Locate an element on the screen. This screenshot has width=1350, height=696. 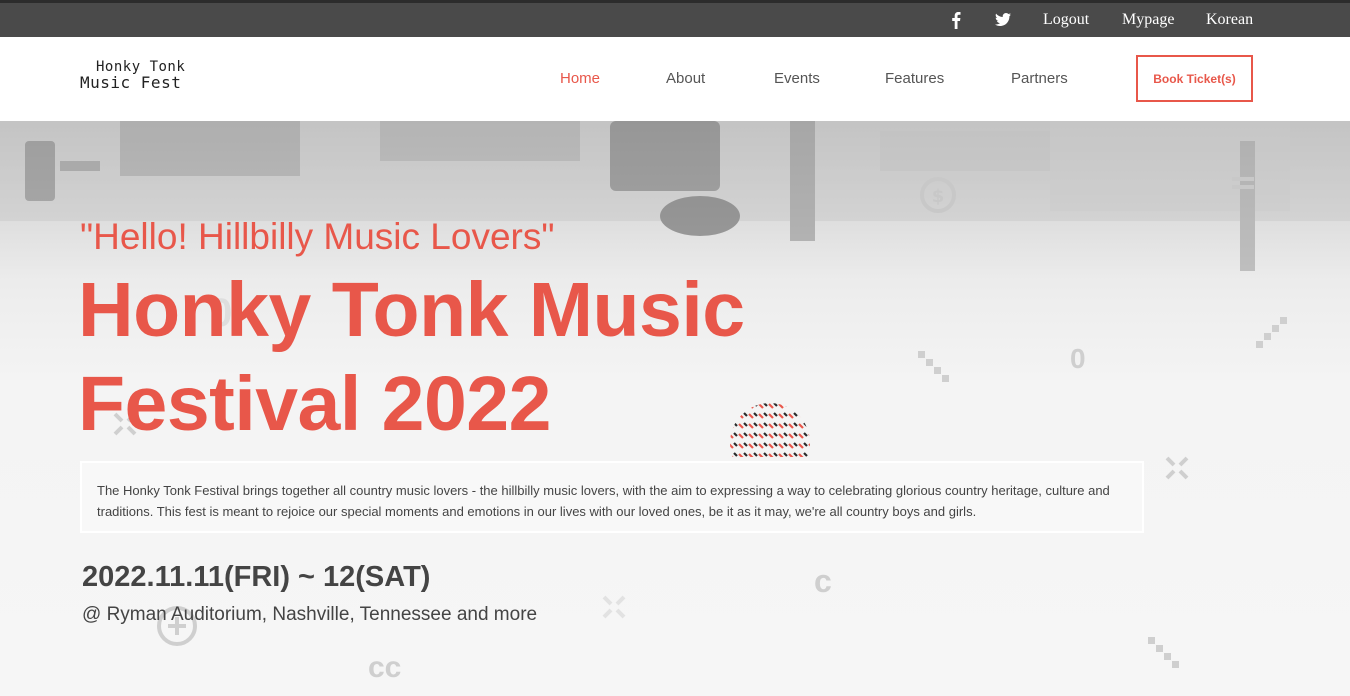
hero-tagline: "Hello! Hillbilly Music Lovers" is located at coordinates (317, 236).